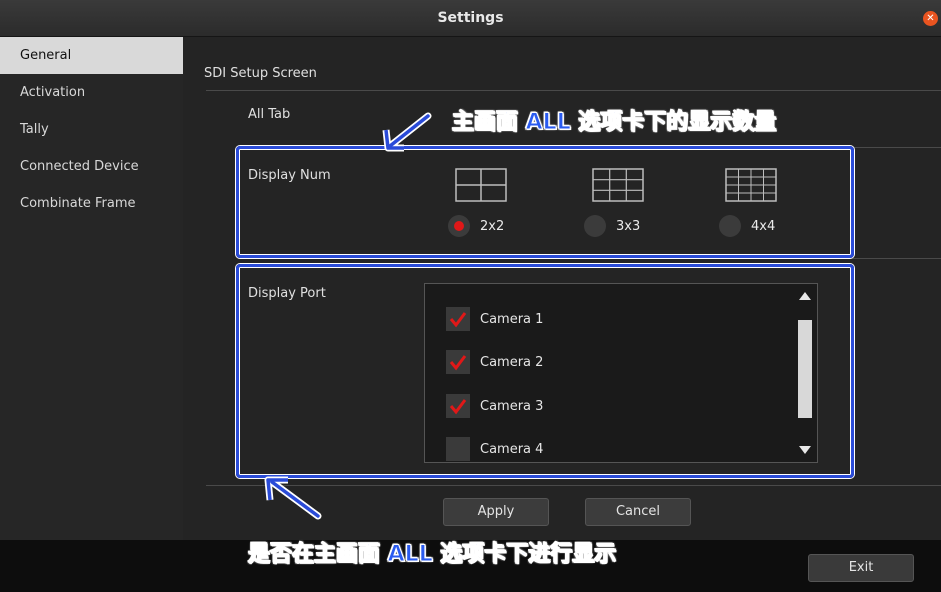 The height and width of the screenshot is (592, 941). I want to click on sidebar-item-connected-device: Connected Device, so click(91, 166).